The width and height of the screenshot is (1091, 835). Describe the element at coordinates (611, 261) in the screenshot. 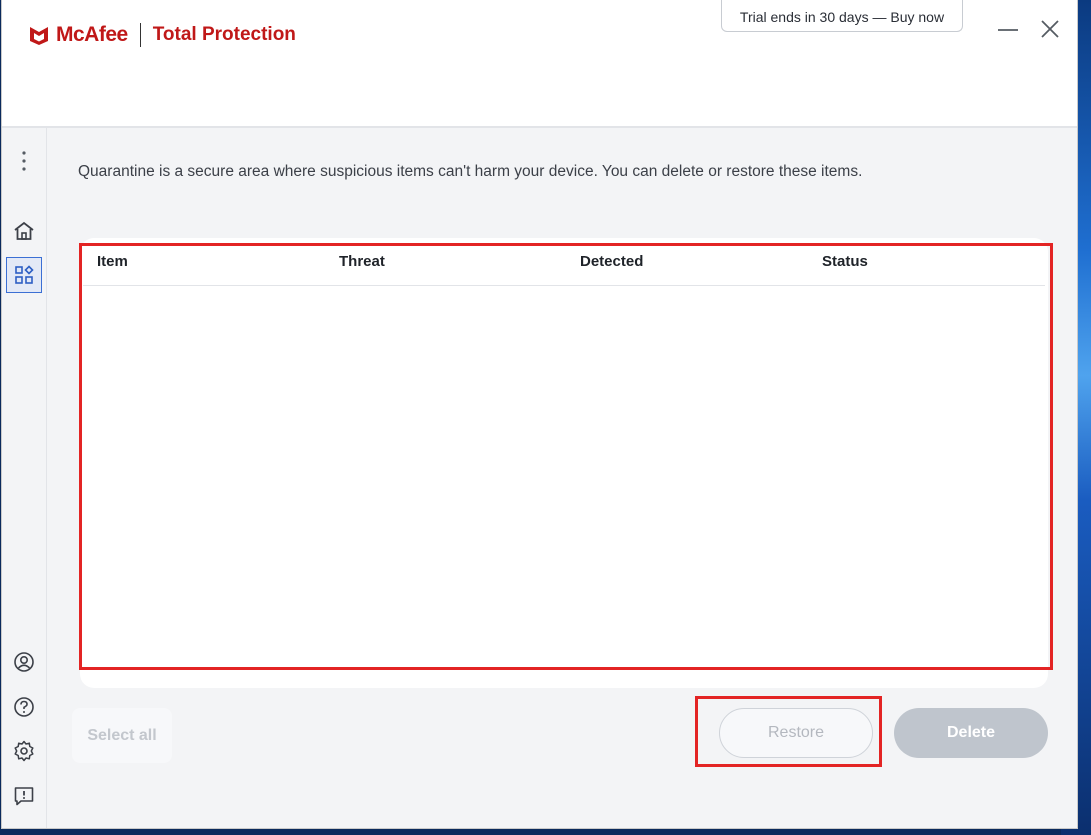

I see `column-header-detected: Detected` at that location.